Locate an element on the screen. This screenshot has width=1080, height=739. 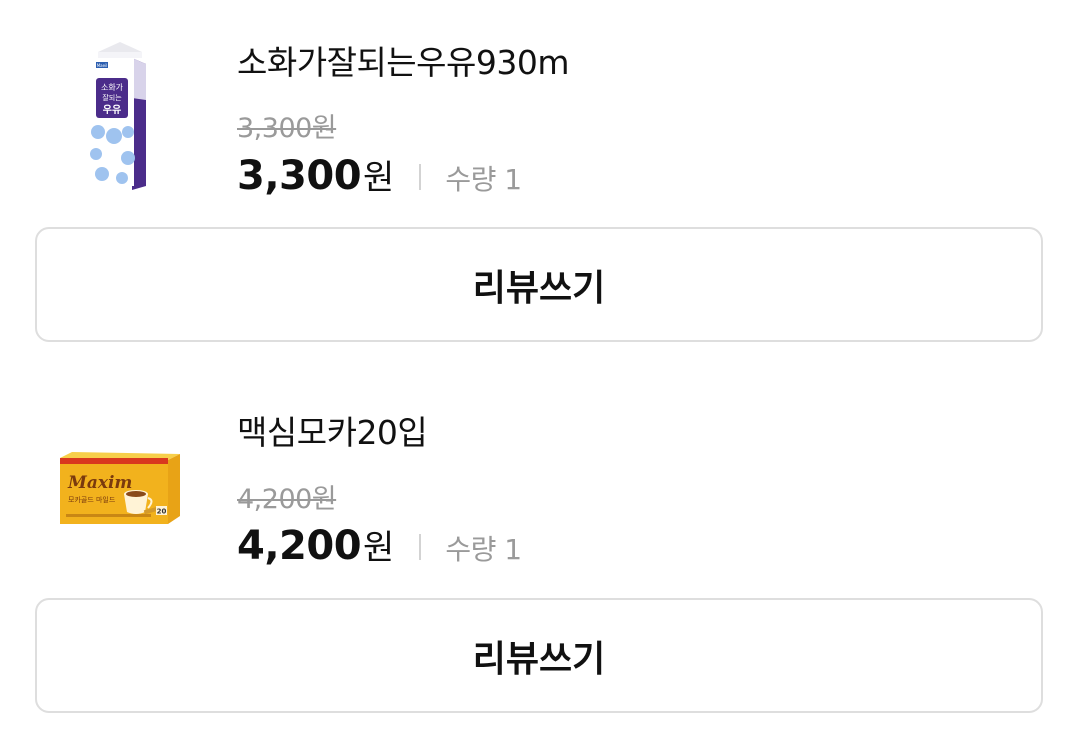
product-name: 맥심모카20입 is located at coordinates (332, 430).